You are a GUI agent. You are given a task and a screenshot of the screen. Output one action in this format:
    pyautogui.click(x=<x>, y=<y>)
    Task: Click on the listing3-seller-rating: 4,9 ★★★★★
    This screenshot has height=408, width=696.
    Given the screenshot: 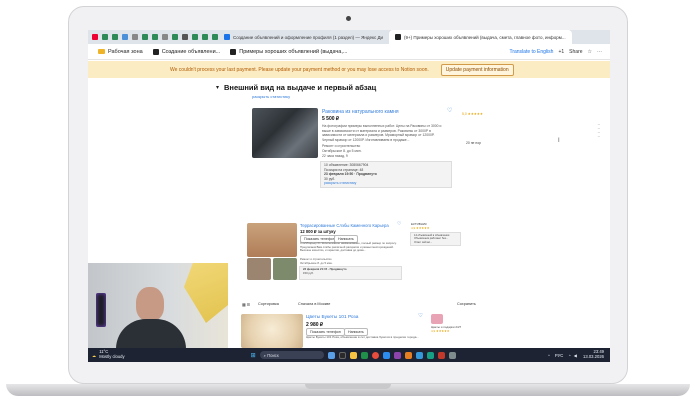 What is the action you would take?
    pyautogui.click(x=440, y=331)
    